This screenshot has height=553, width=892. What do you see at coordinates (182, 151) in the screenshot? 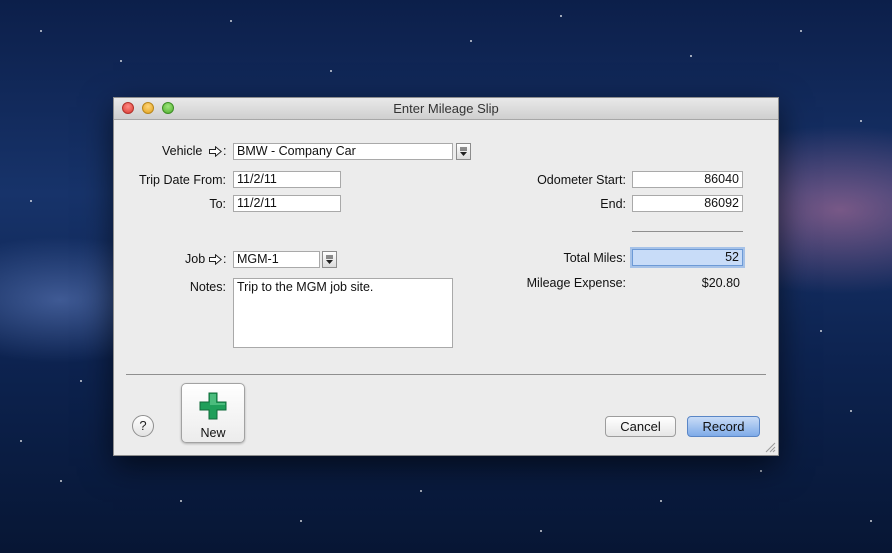
I see `vehicle-label: Vehicle` at bounding box center [182, 151].